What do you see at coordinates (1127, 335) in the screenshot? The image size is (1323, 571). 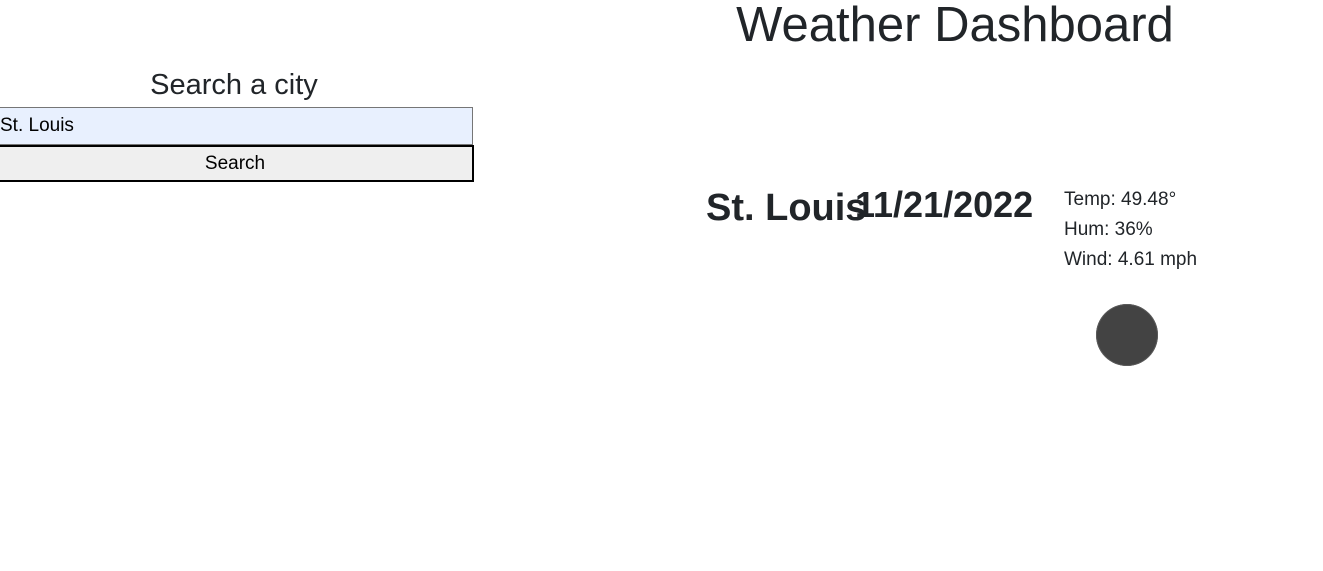 I see `weather-icon` at bounding box center [1127, 335].